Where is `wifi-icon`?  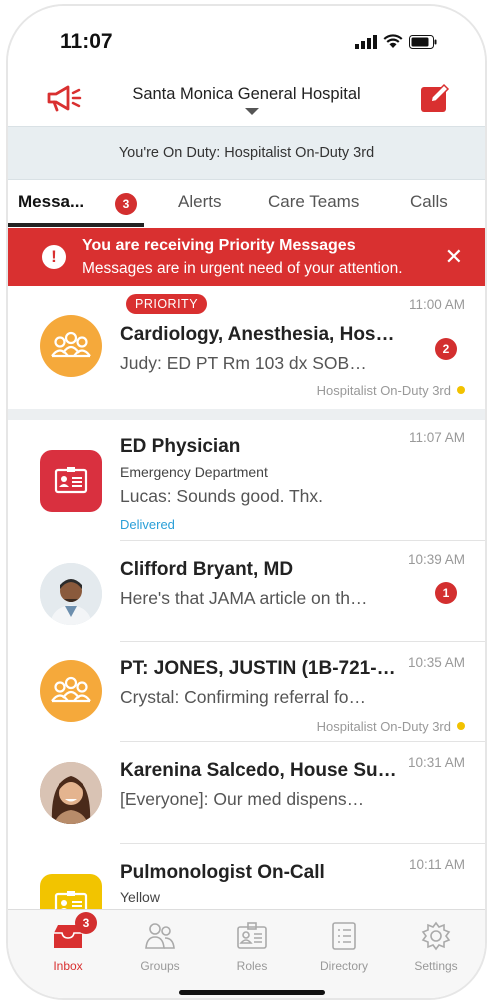
wifi-icon is located at coordinates (393, 41).